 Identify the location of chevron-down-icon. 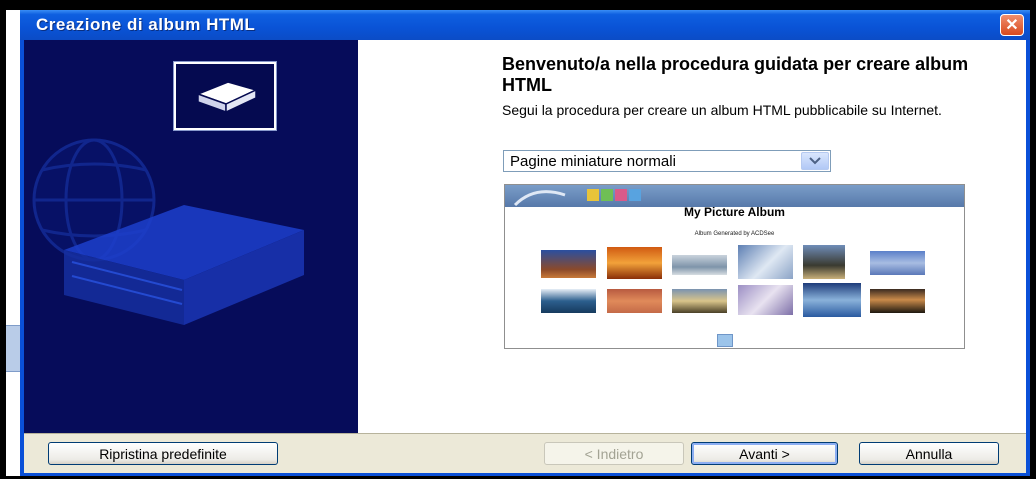
(815, 161).